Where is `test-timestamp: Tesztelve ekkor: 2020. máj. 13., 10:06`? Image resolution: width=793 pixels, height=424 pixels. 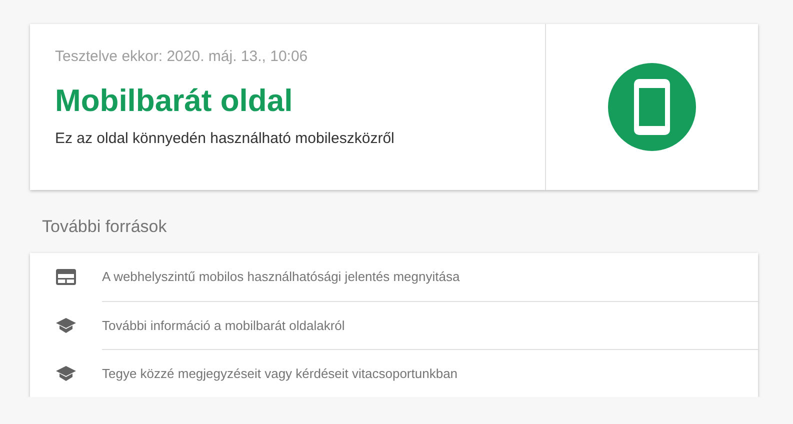 test-timestamp: Tesztelve ekkor: 2020. máj. 13., 10:06 is located at coordinates (182, 56).